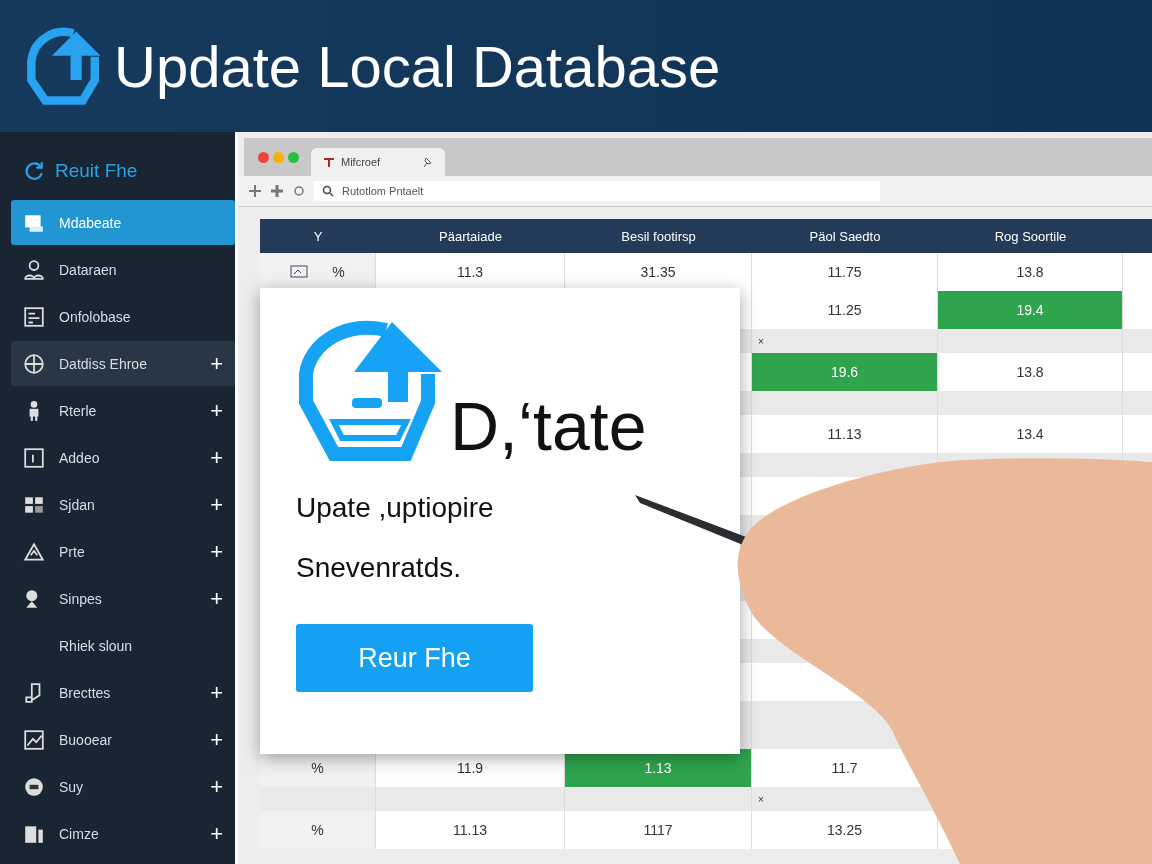 The width and height of the screenshot is (1152, 864). I want to click on people-icon, so click(34, 269).